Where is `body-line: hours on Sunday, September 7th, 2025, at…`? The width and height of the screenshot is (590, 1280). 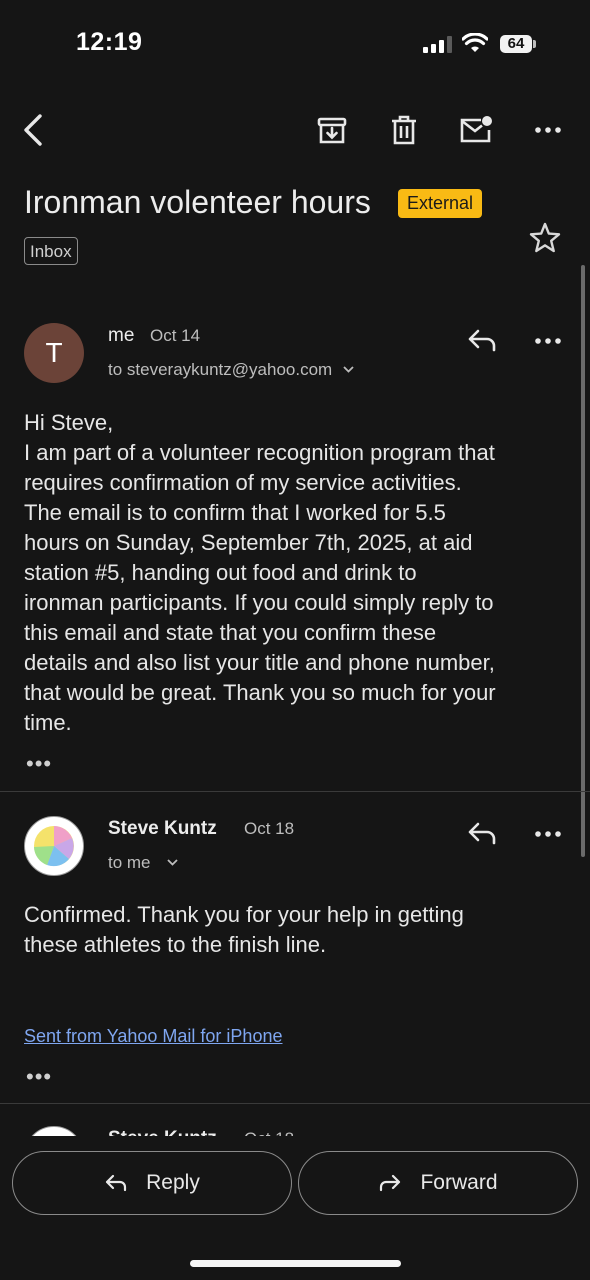
body-line: hours on Sunday, September 7th, 2025, at… is located at coordinates (248, 542).